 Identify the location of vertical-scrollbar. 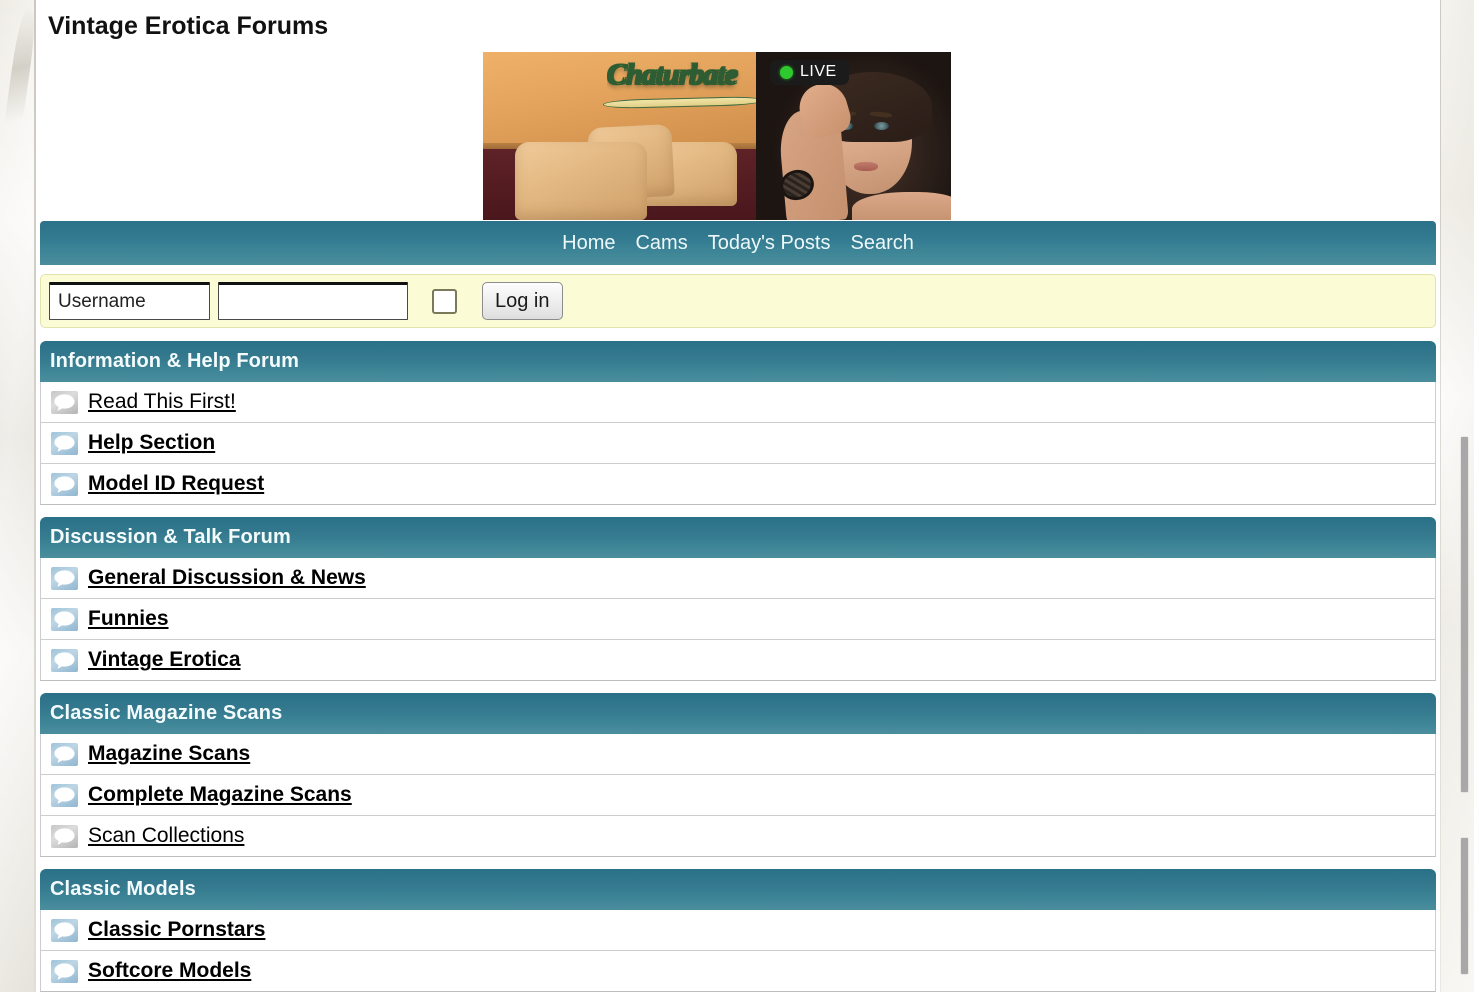
(1465, 496).